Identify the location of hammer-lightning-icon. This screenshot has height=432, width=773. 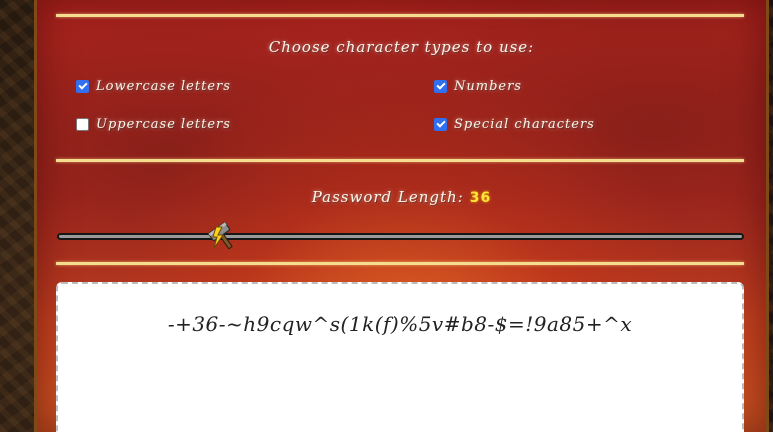
(223, 237).